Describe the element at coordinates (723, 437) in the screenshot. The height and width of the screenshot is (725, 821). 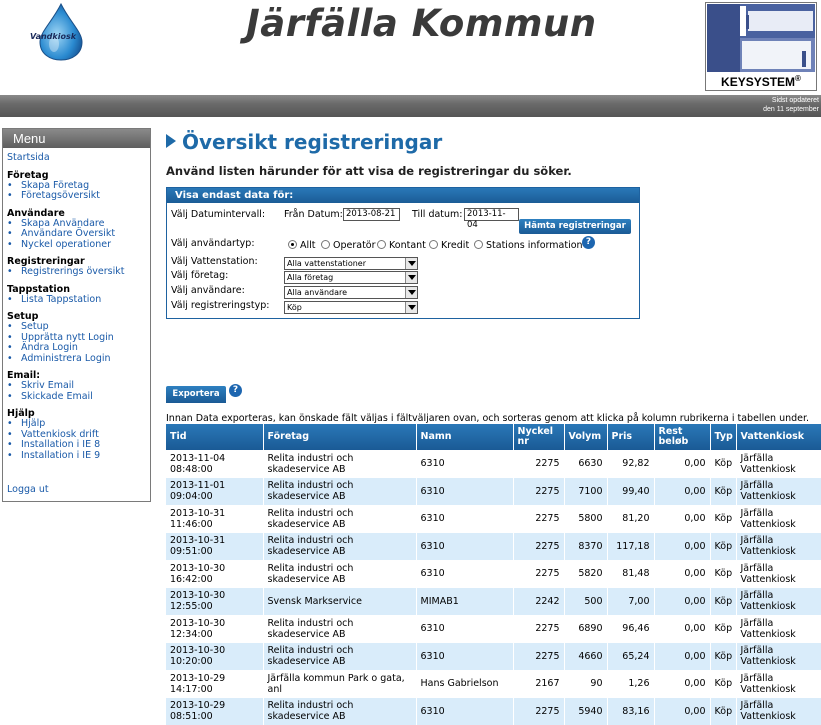
I see `column-header-typ: Typ` at that location.